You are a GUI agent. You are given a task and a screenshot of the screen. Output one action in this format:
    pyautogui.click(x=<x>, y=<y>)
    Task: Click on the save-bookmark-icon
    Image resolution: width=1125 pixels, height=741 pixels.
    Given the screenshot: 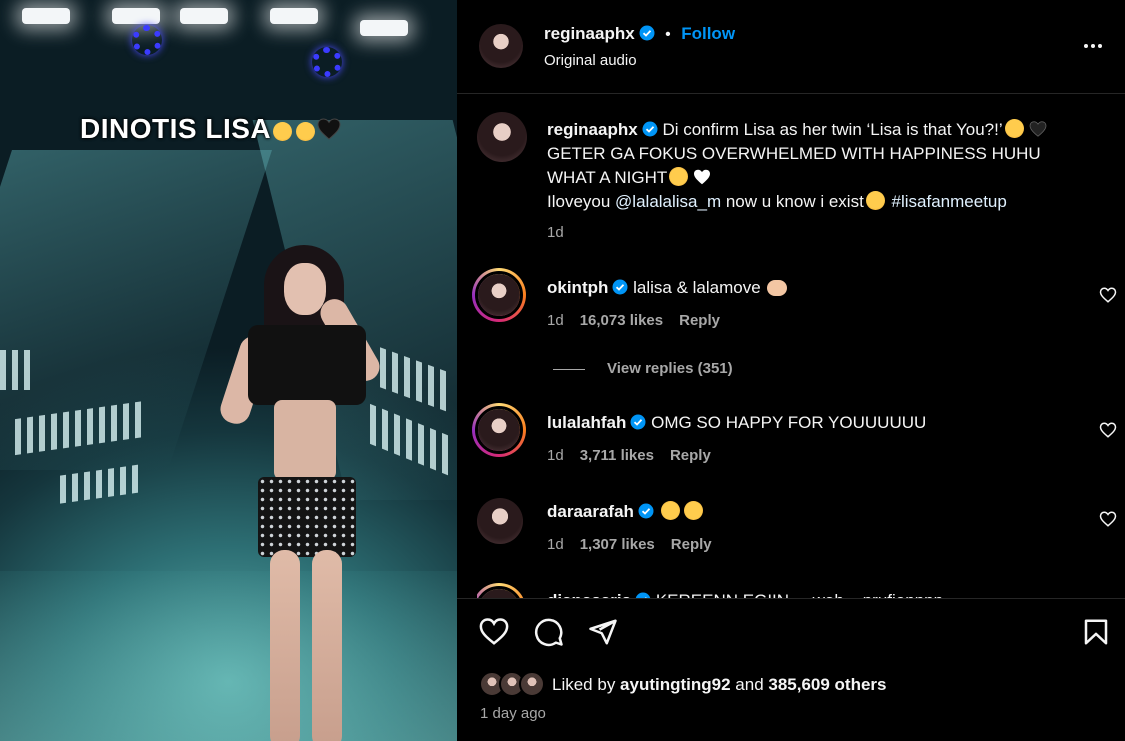 What is the action you would take?
    pyautogui.click(x=1096, y=632)
    